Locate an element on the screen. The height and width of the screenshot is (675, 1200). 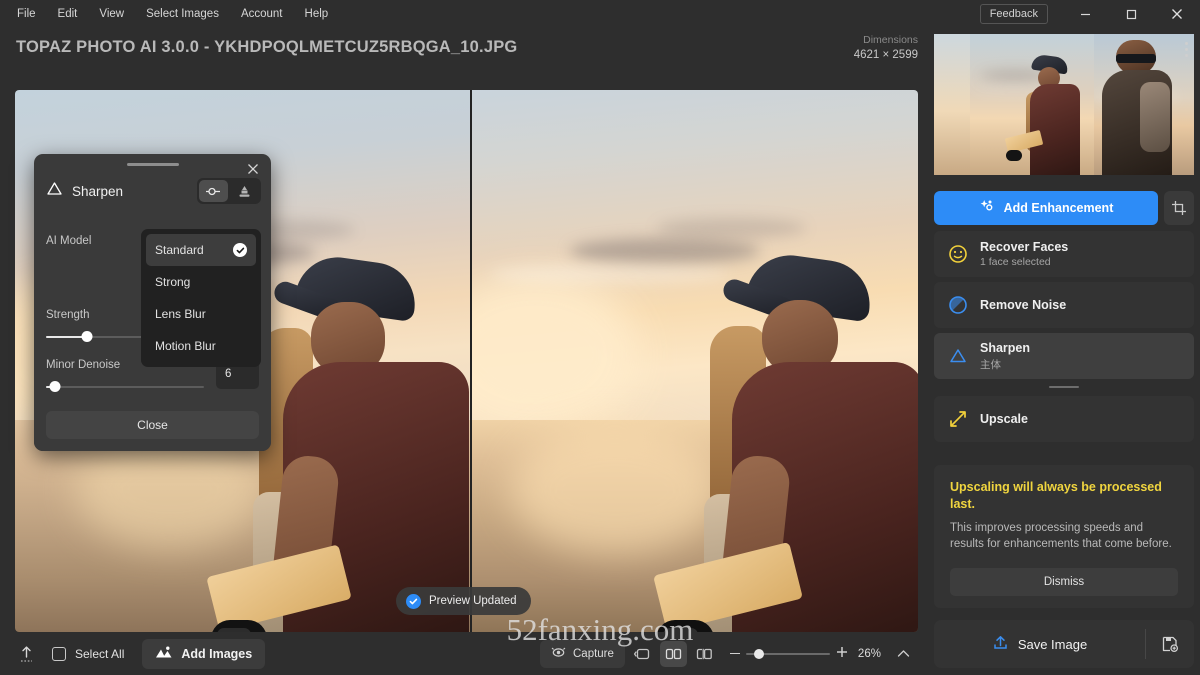
bottom-toolbar: Select All Add Images Capture 26% is located at coordinates (464, 653).